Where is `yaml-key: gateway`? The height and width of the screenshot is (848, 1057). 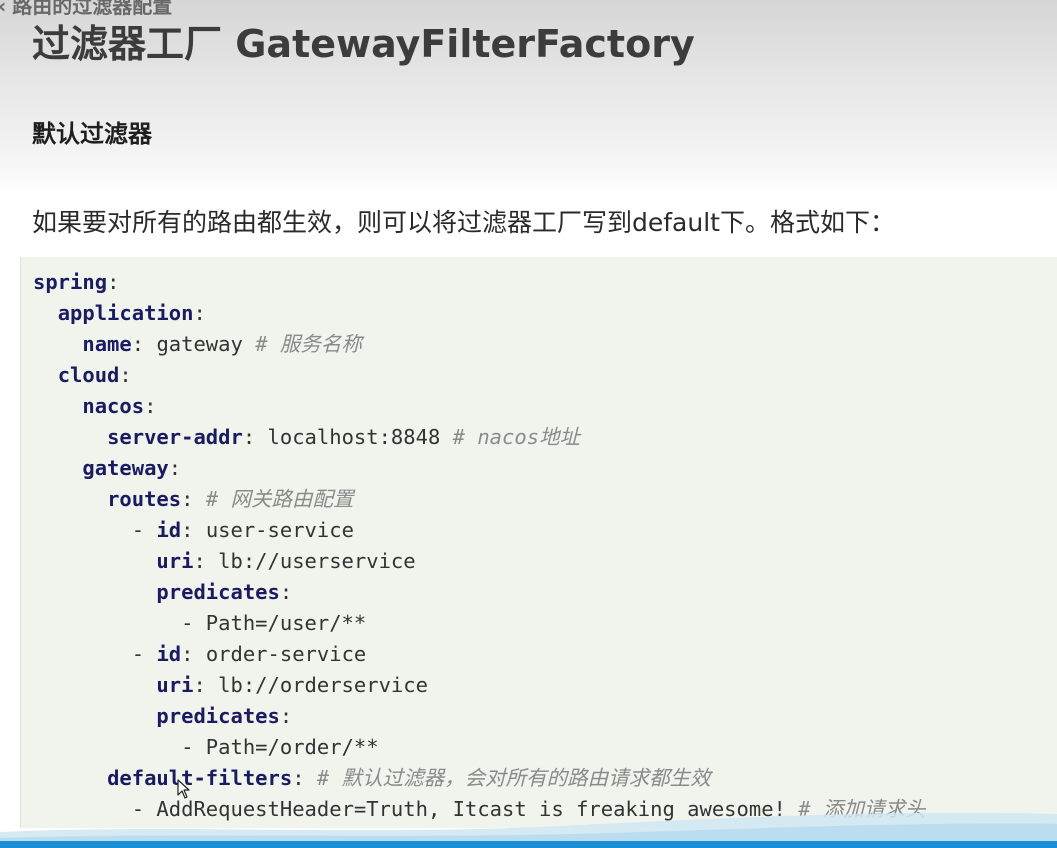
yaml-key: gateway is located at coordinates (125, 468).